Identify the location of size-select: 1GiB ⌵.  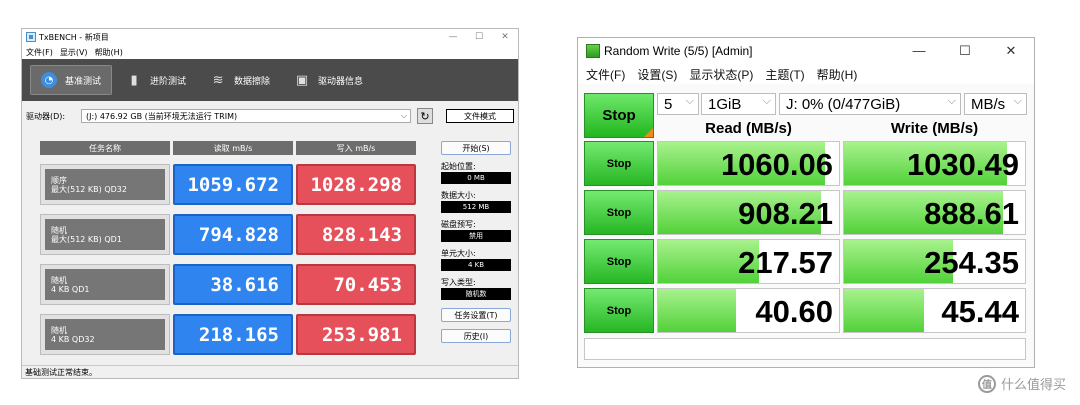
(738, 104).